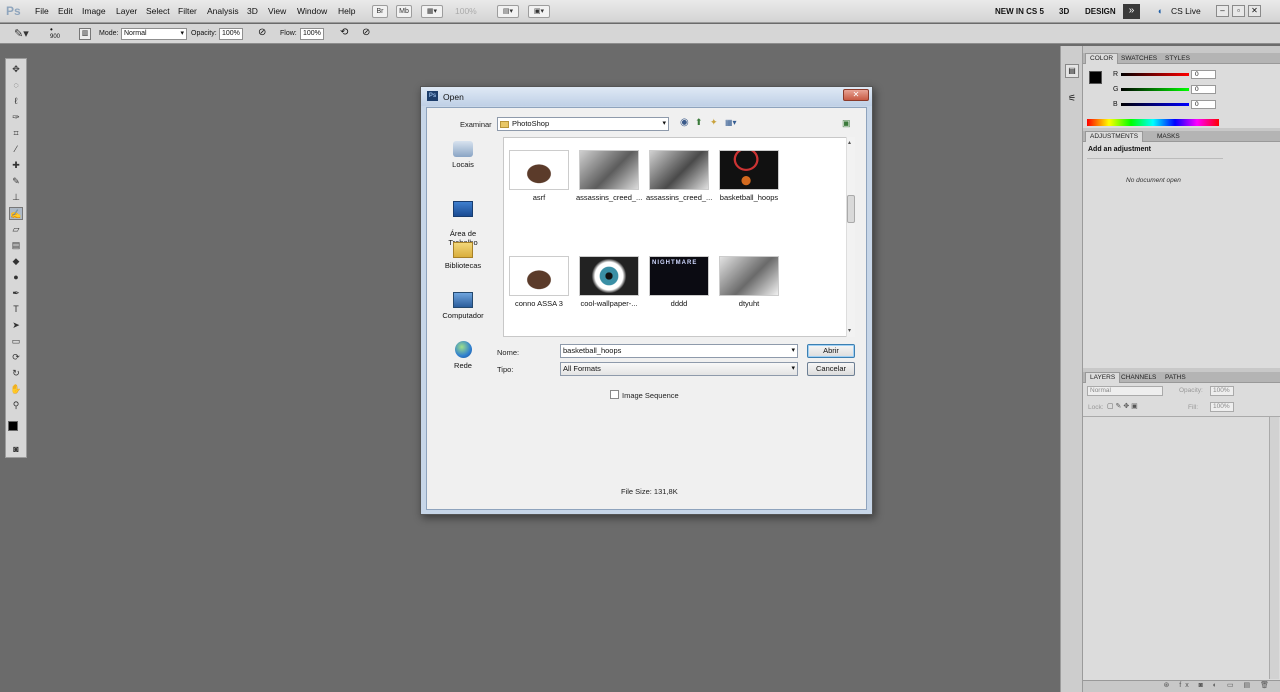 The width and height of the screenshot is (1280, 692). I want to click on lock-icons: ▢ ✎ ✥ ▣, so click(1122, 406).